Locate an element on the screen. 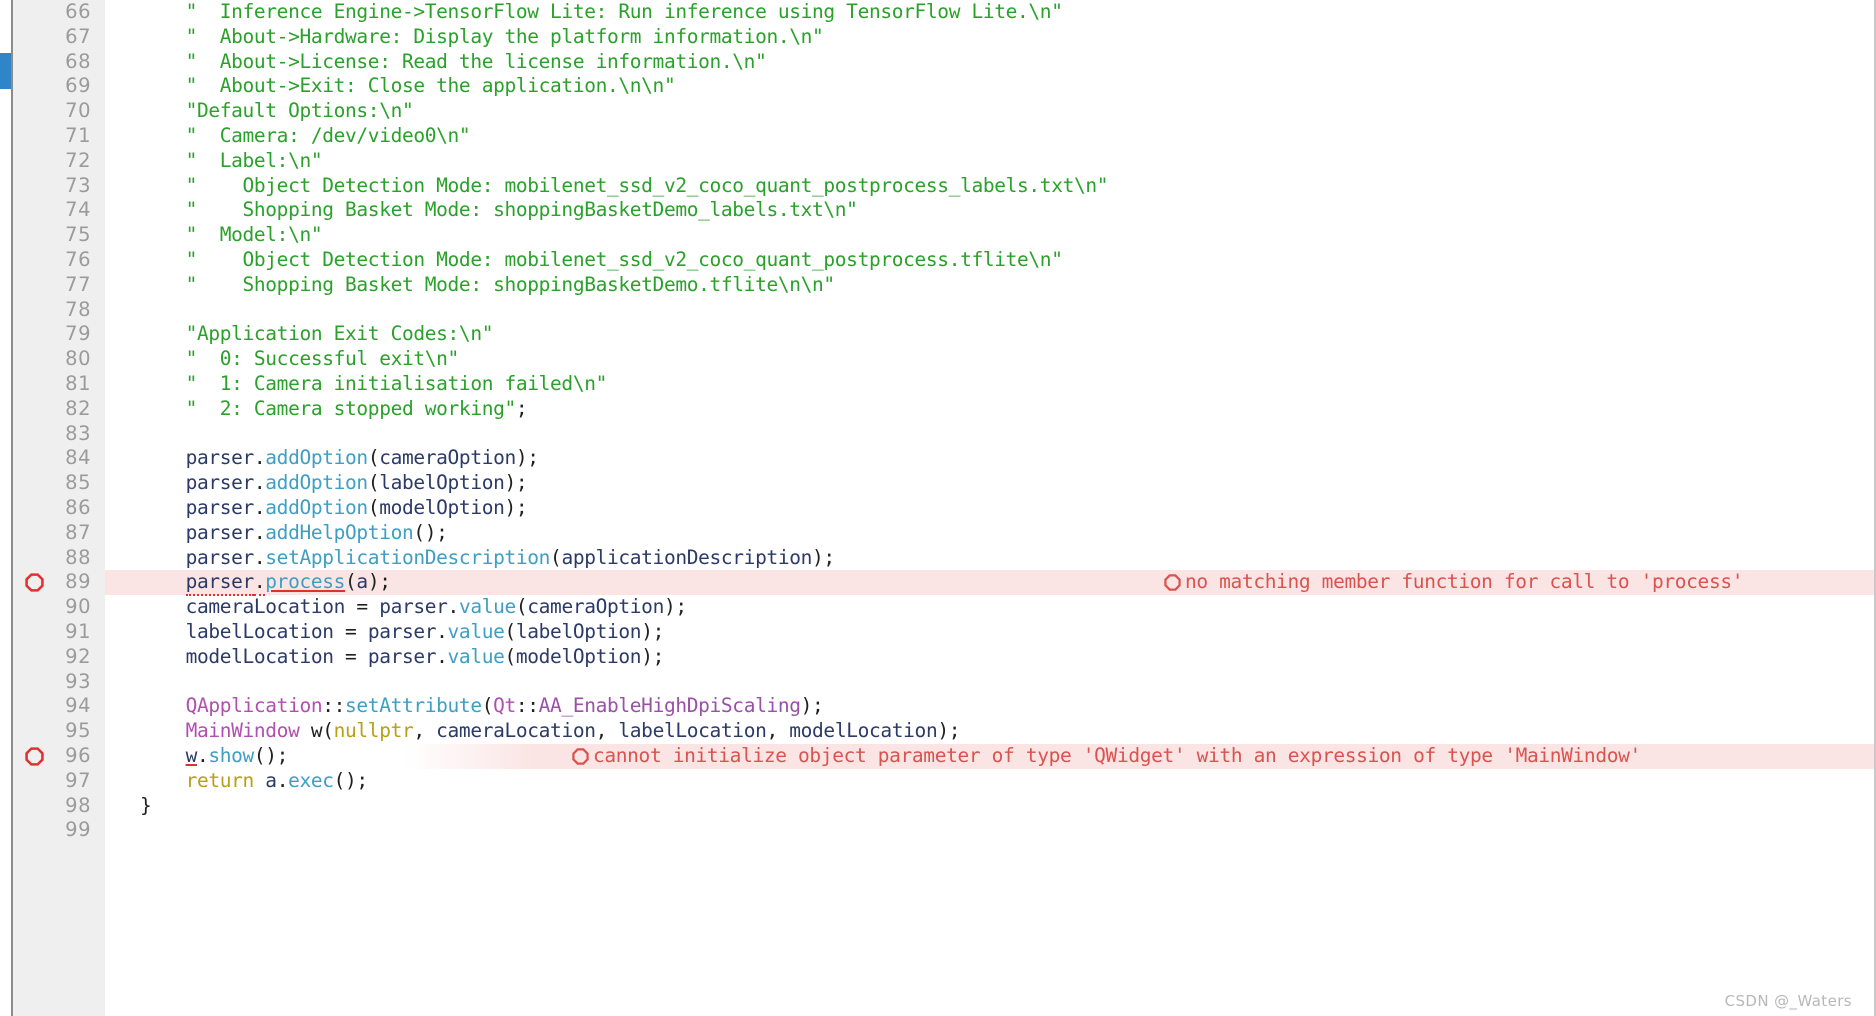 Image resolution: width=1876 pixels, height=1016 pixels. code-line: "Application Exit Codes:\n" is located at coordinates (989, 334).